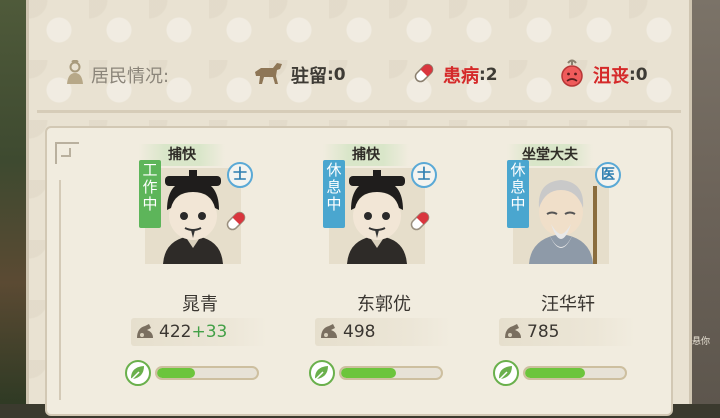  What do you see at coordinates (130, 76) in the screenshot?
I see `residents-status-label: 居民情况:` at bounding box center [130, 76].